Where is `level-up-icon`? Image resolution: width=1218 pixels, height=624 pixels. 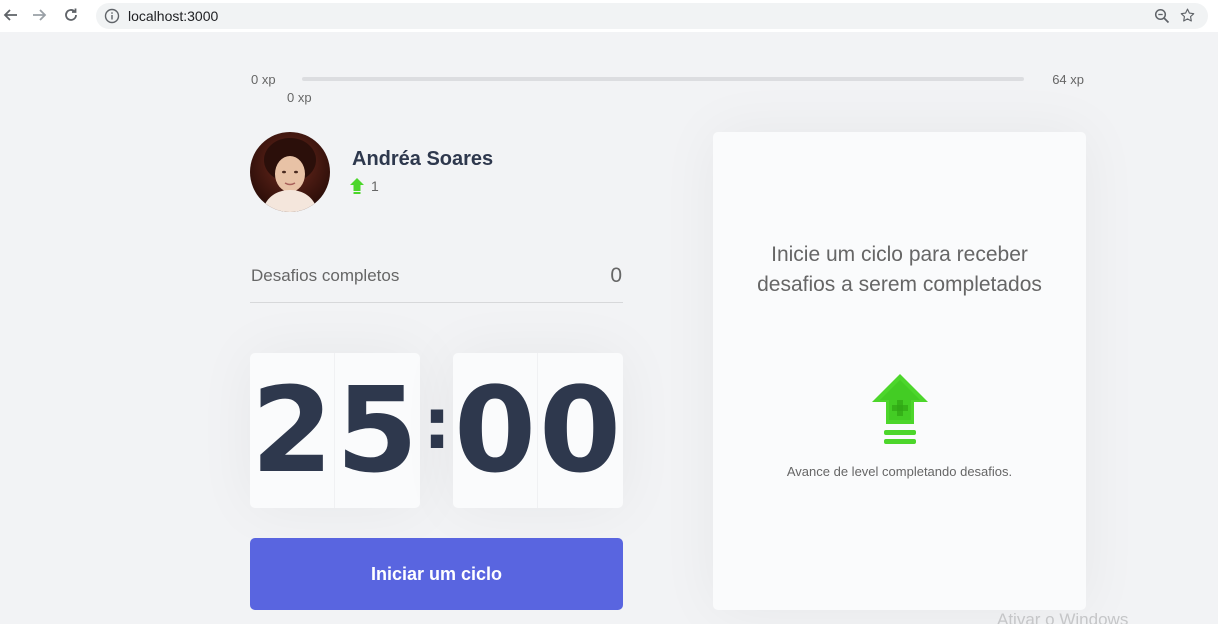
level-up-icon is located at coordinates (900, 409).